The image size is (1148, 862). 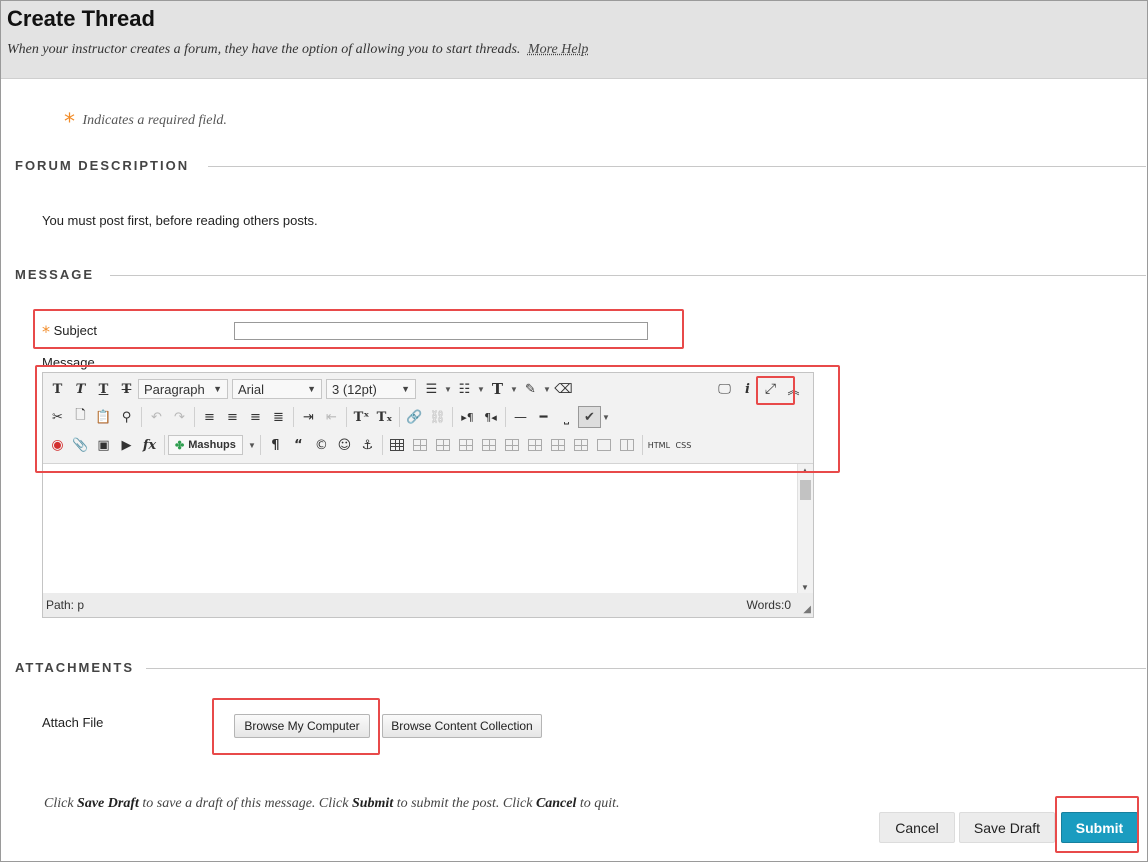 What do you see at coordinates (805, 490) in the screenshot?
I see `scroll-thumb` at bounding box center [805, 490].